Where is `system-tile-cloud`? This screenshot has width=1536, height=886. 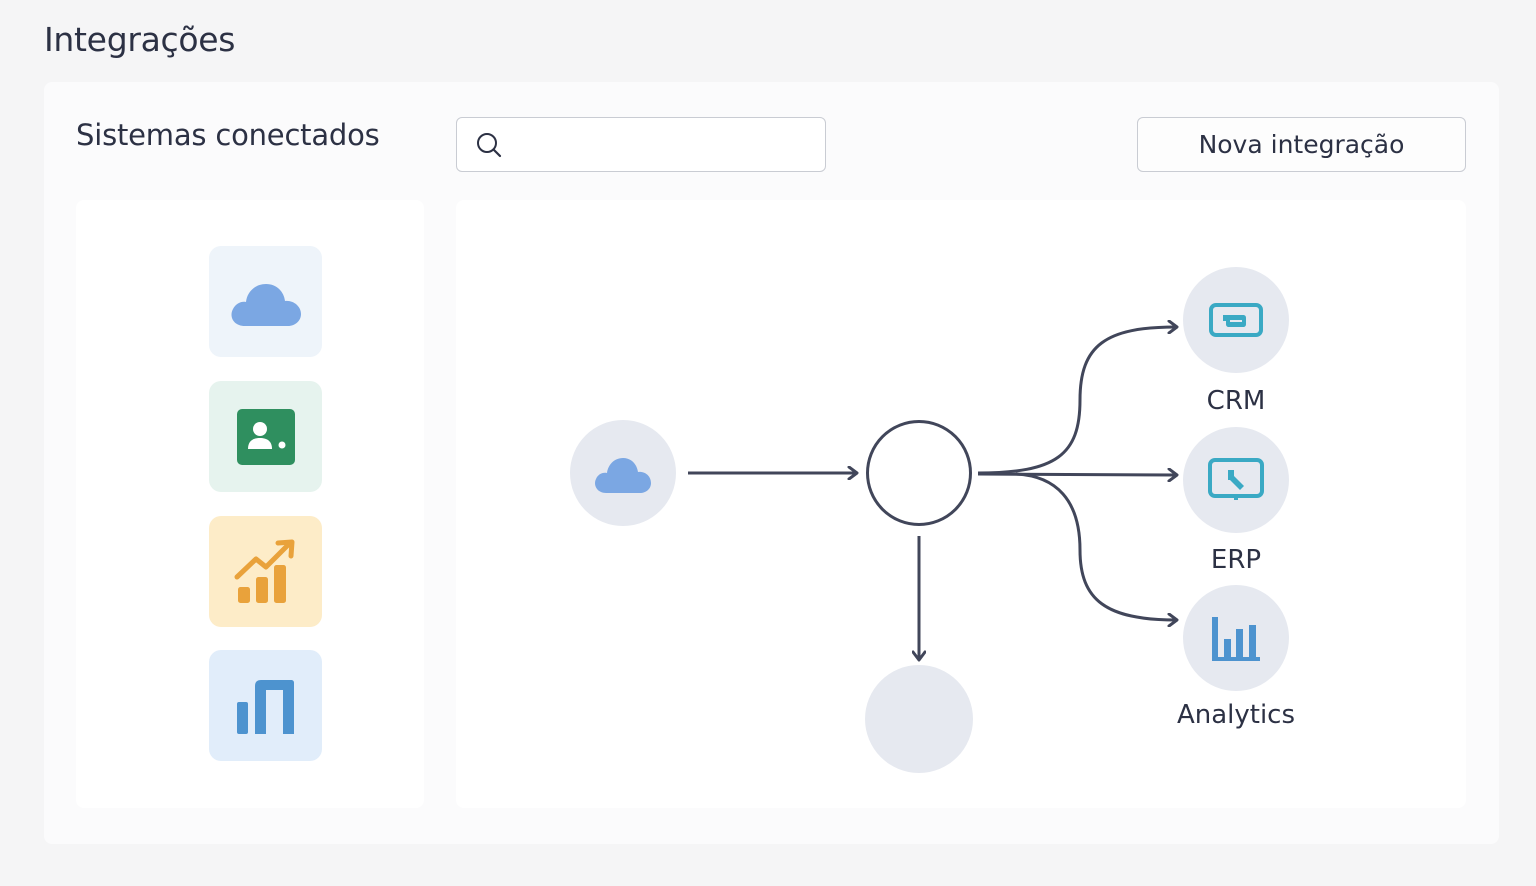
system-tile-cloud is located at coordinates (265, 301).